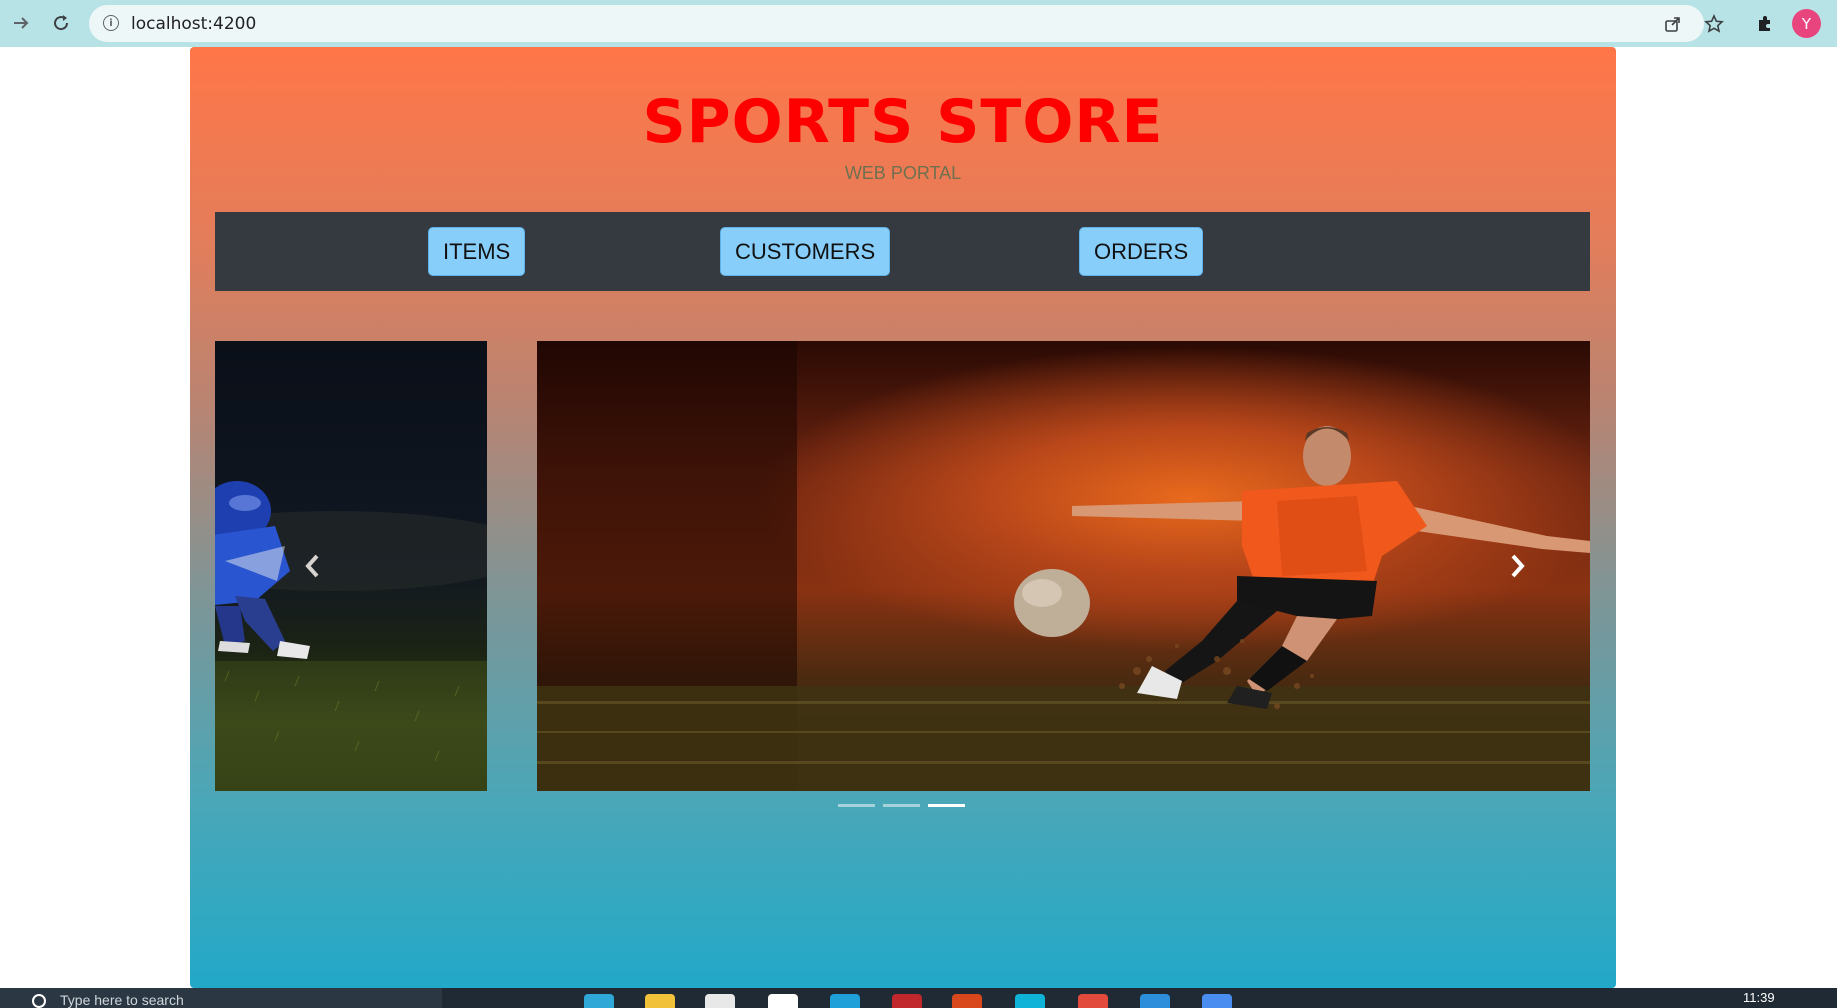  I want to click on mail-icon, so click(783, 1001).